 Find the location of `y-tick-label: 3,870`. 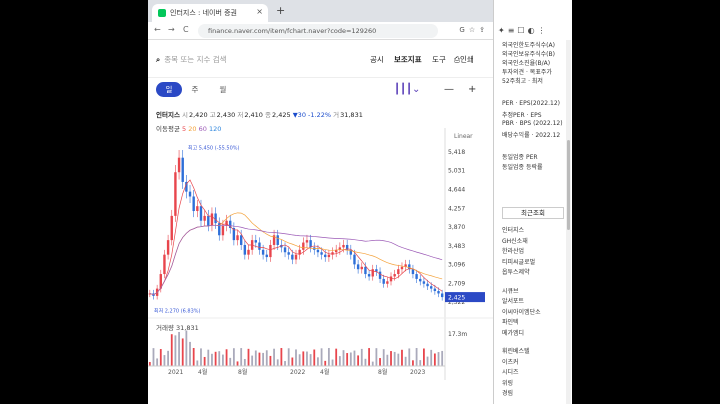

y-tick-label: 3,870 is located at coordinates (456, 227).